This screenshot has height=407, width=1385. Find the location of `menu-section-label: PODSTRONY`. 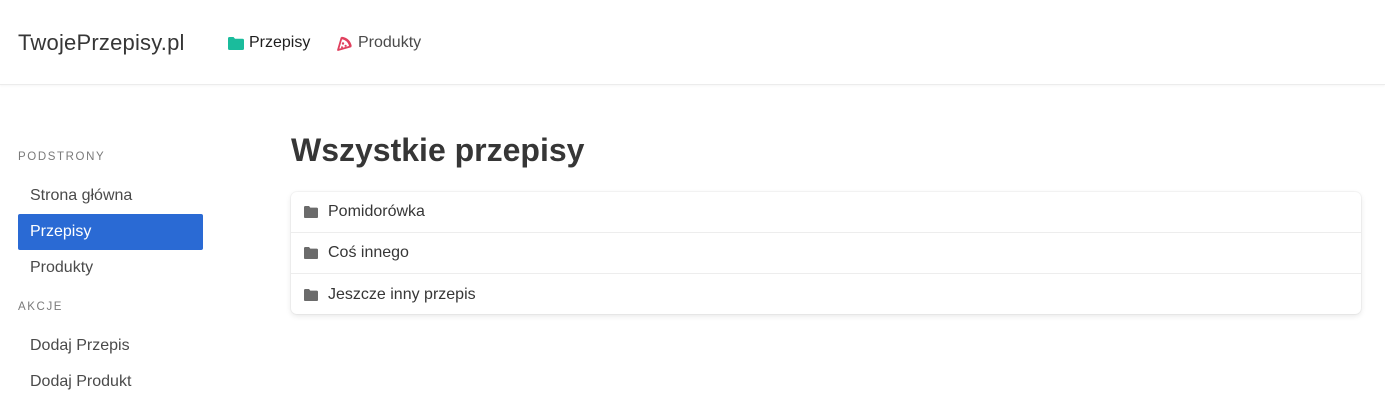

menu-section-label: PODSTRONY is located at coordinates (62, 157).